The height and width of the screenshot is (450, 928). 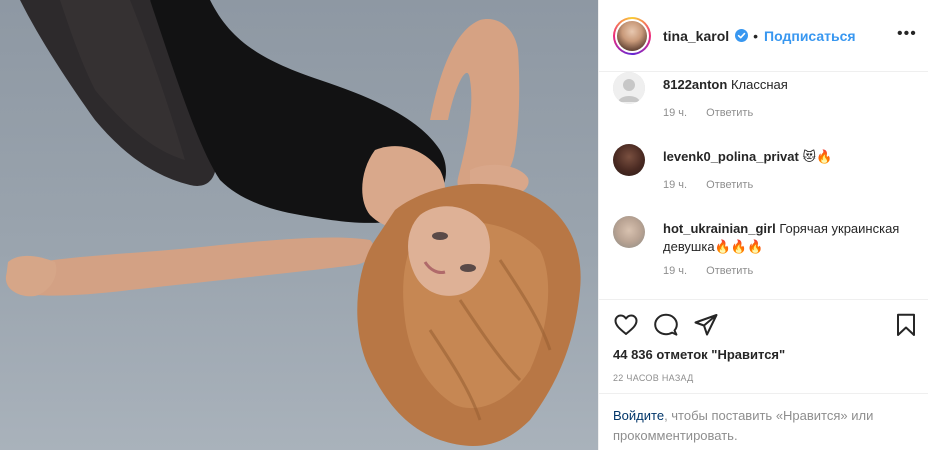 What do you see at coordinates (810, 36) in the screenshot?
I see `follow-button: Подписаться` at bounding box center [810, 36].